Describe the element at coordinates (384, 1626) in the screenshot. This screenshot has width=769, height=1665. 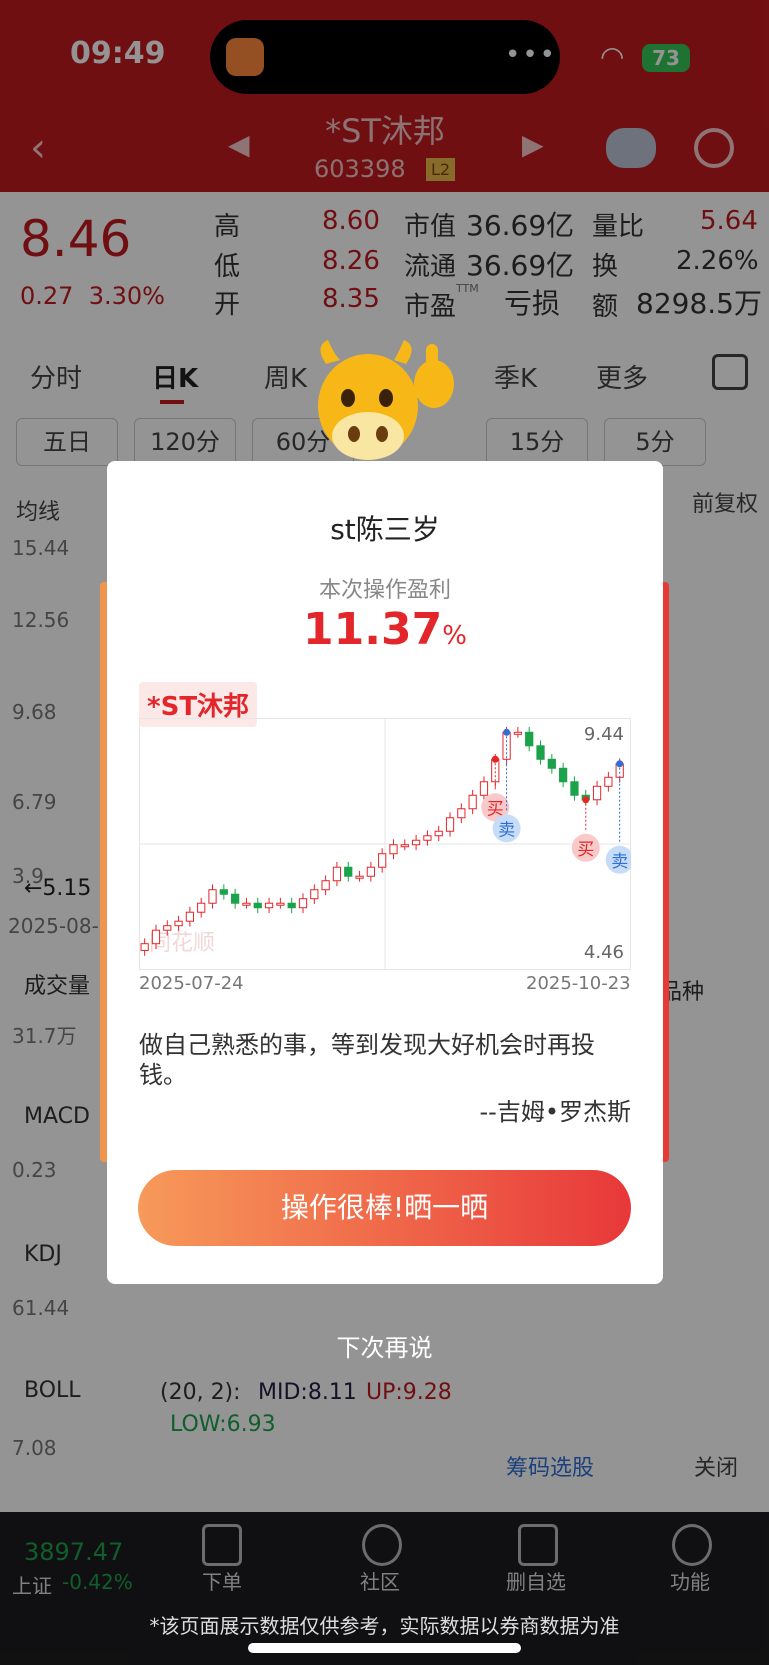
I see `disclaimer: *该页面展示数据仅供参考，实际数据以券商数据为准` at that location.